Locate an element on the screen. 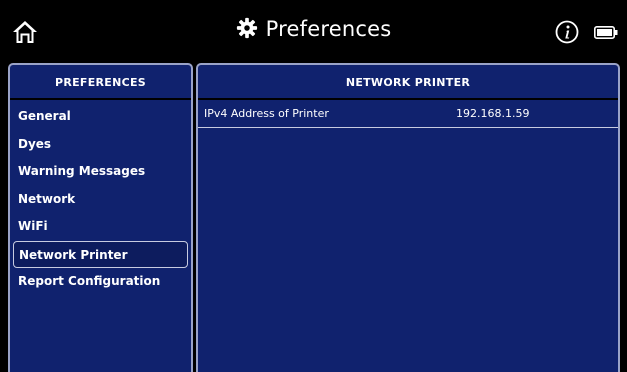 This screenshot has width=627, height=372. sidebar-item-report-configuration: Report Configuration is located at coordinates (100, 282).